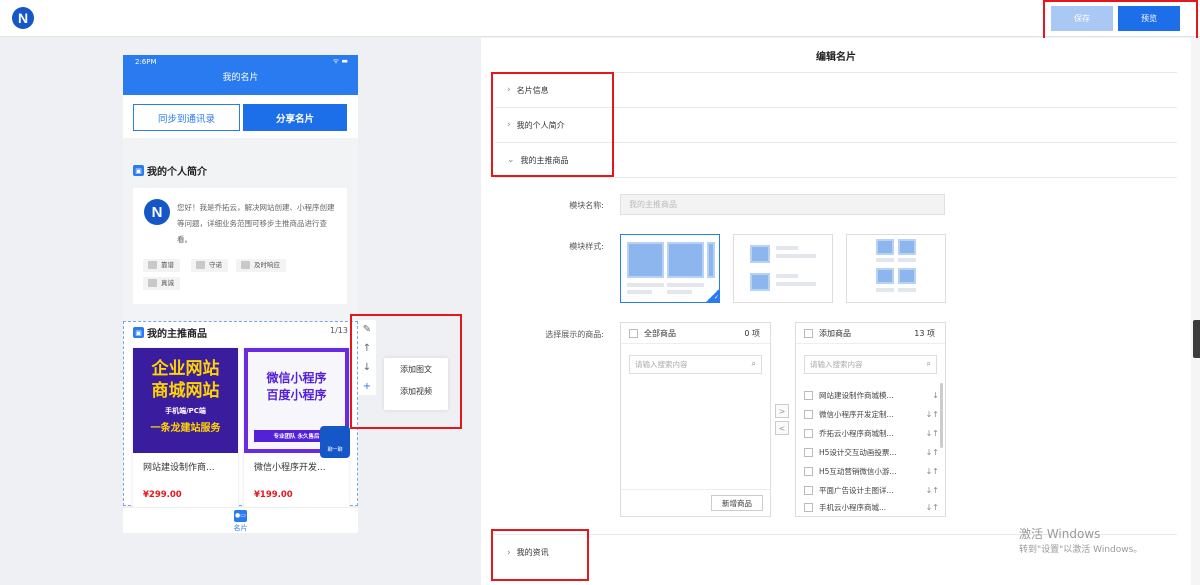  Describe the element at coordinates (836, 57) in the screenshot. I see `editor-title: 编辑名片` at that location.